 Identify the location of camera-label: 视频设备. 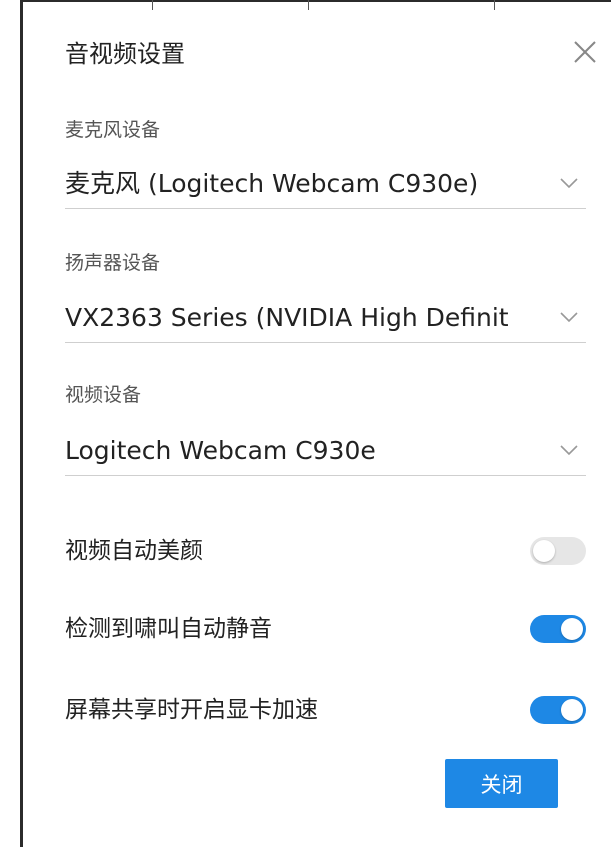
(103, 395).